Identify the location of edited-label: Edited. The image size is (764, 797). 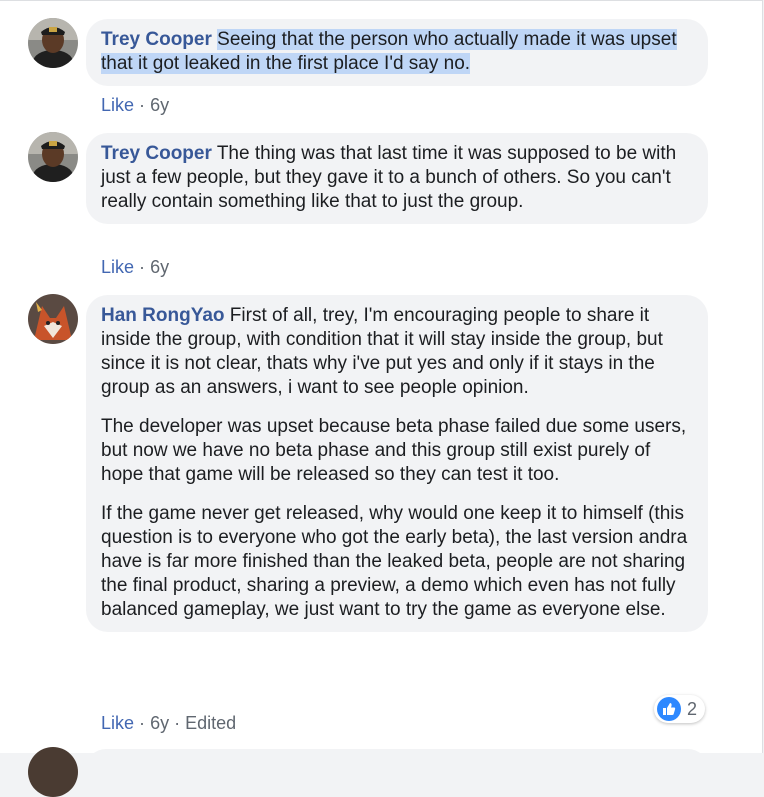
(210, 723).